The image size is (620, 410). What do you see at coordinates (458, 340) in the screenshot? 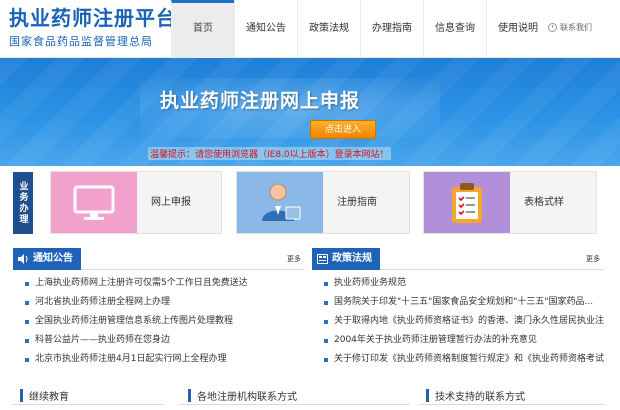
I see `policy-item: 2004年关于执业药师注册管理暂行办法的补充意见` at bounding box center [458, 340].